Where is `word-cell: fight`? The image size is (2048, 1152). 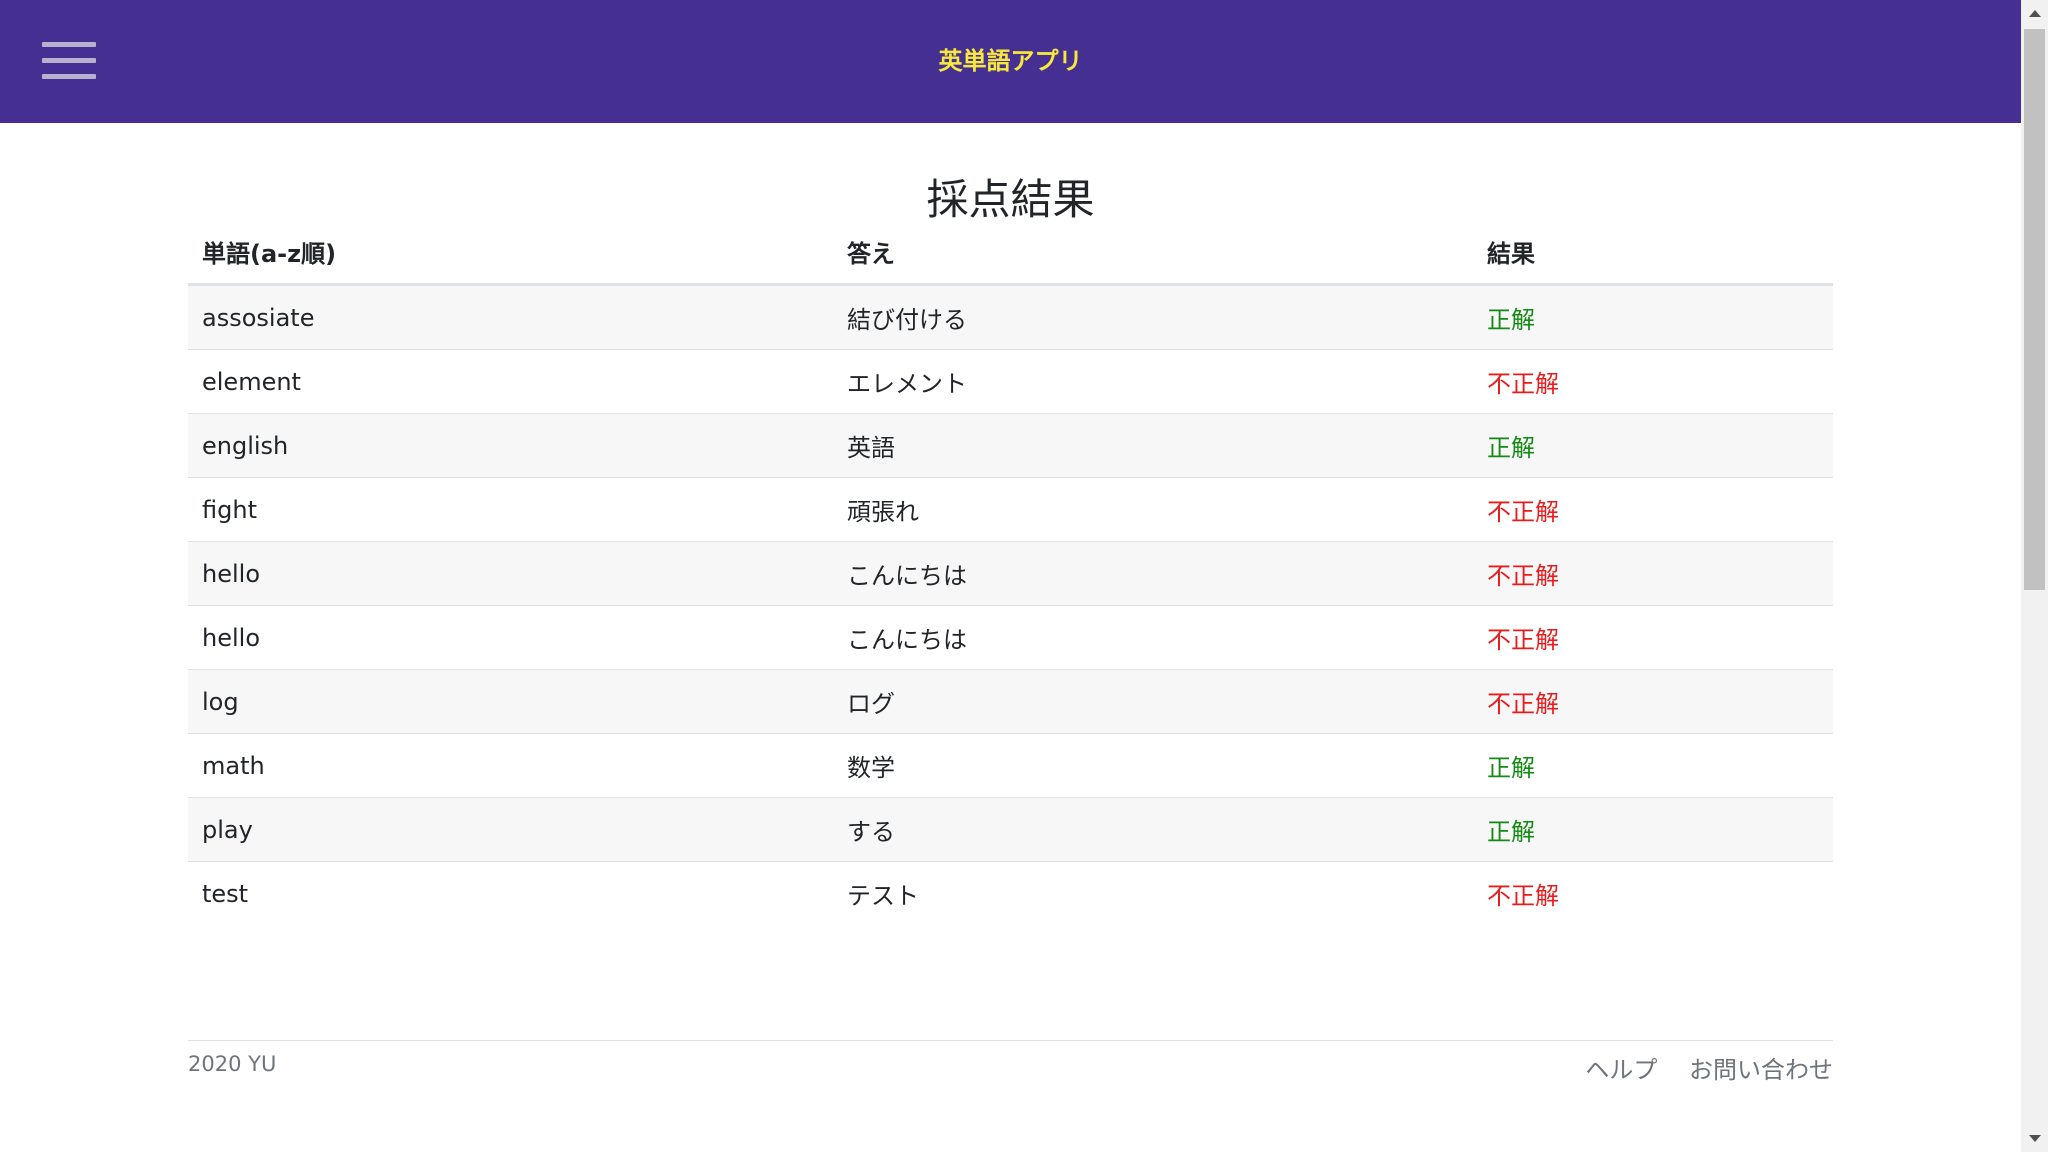
word-cell: fight is located at coordinates (510, 509).